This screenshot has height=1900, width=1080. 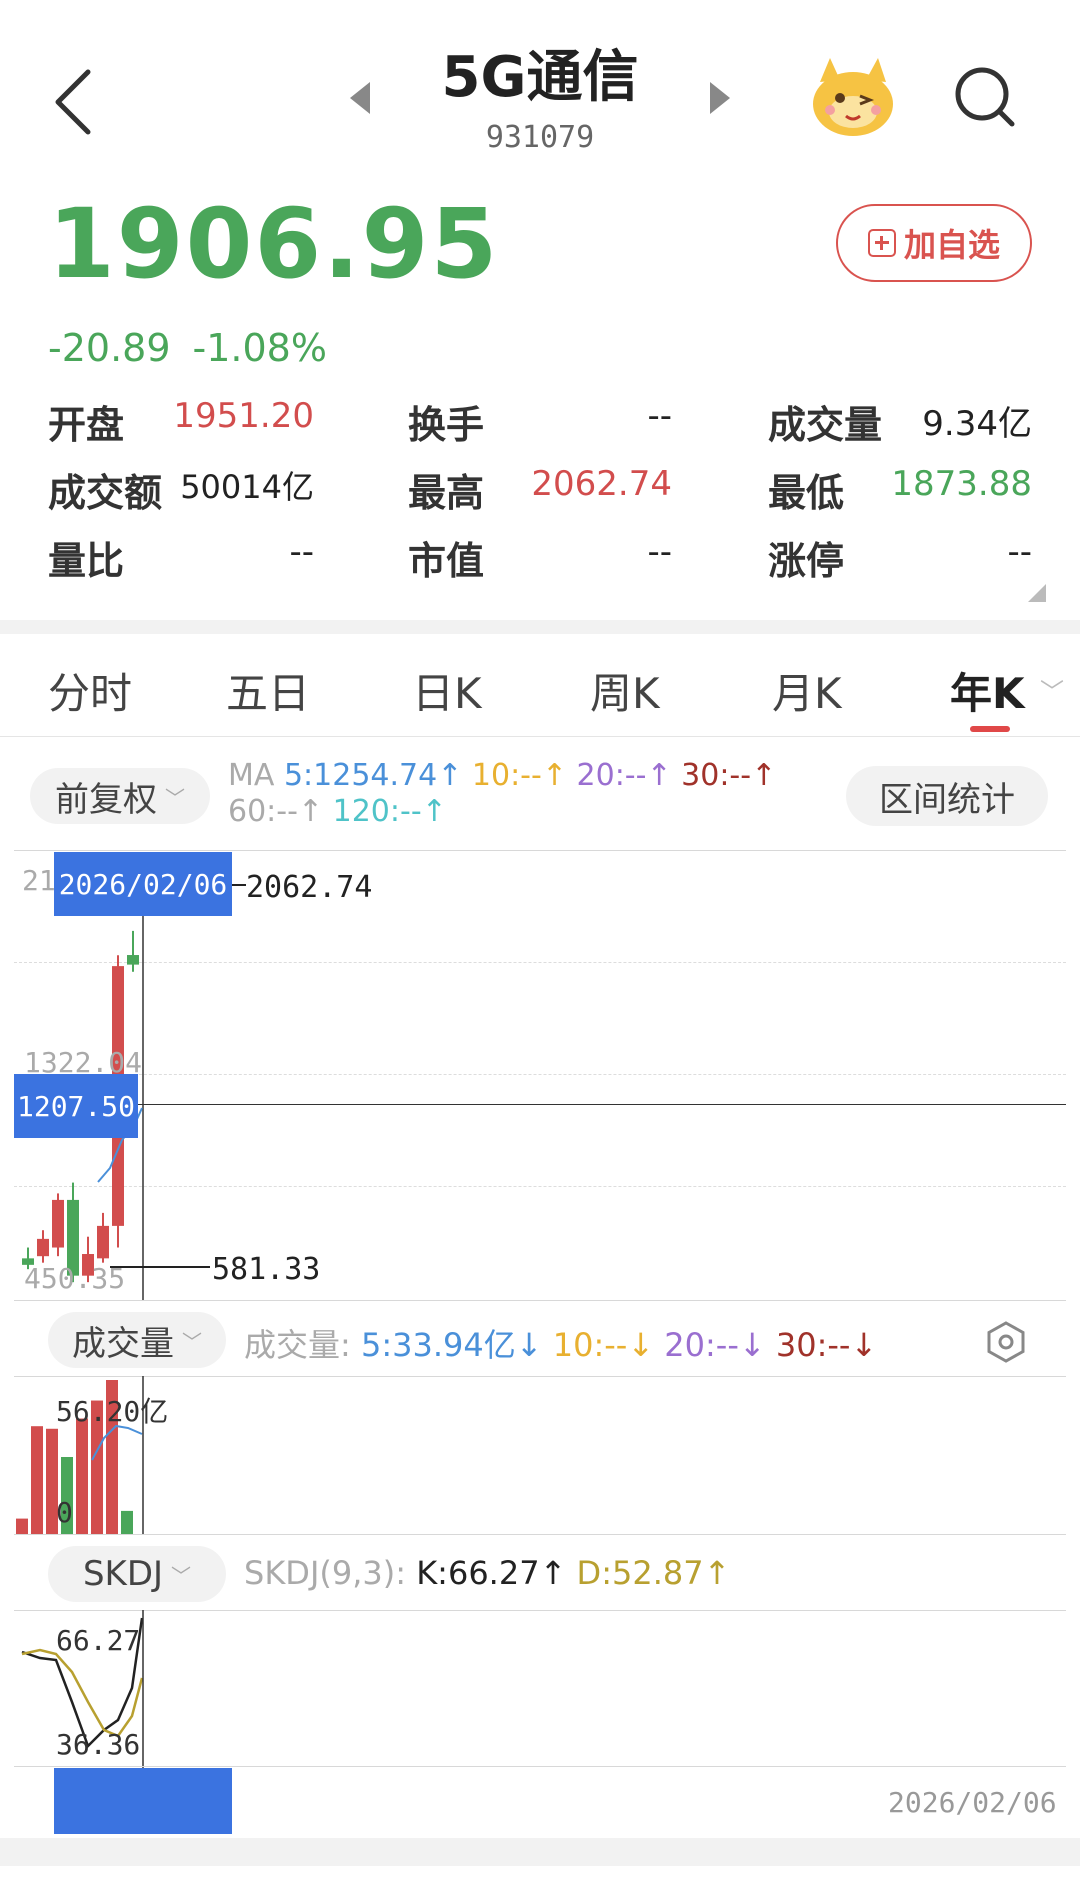 I want to click on plus-icon, so click(x=881, y=243).